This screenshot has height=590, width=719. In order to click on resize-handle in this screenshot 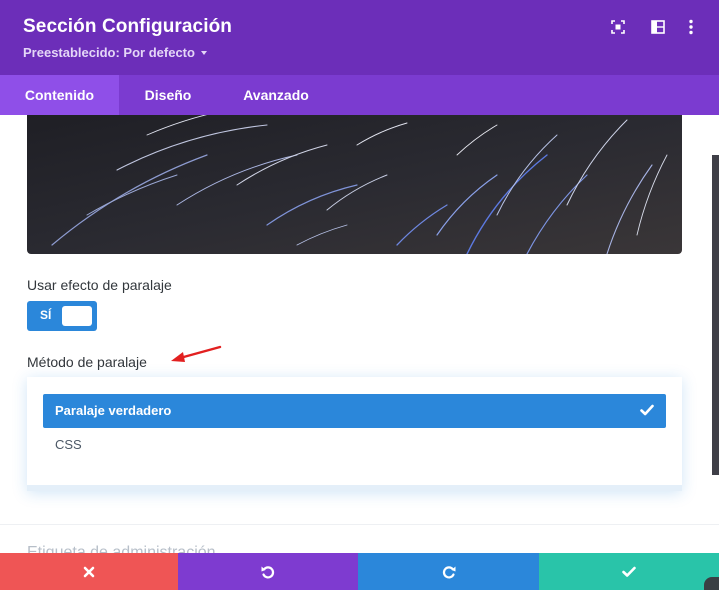, I will do `click(711, 583)`.